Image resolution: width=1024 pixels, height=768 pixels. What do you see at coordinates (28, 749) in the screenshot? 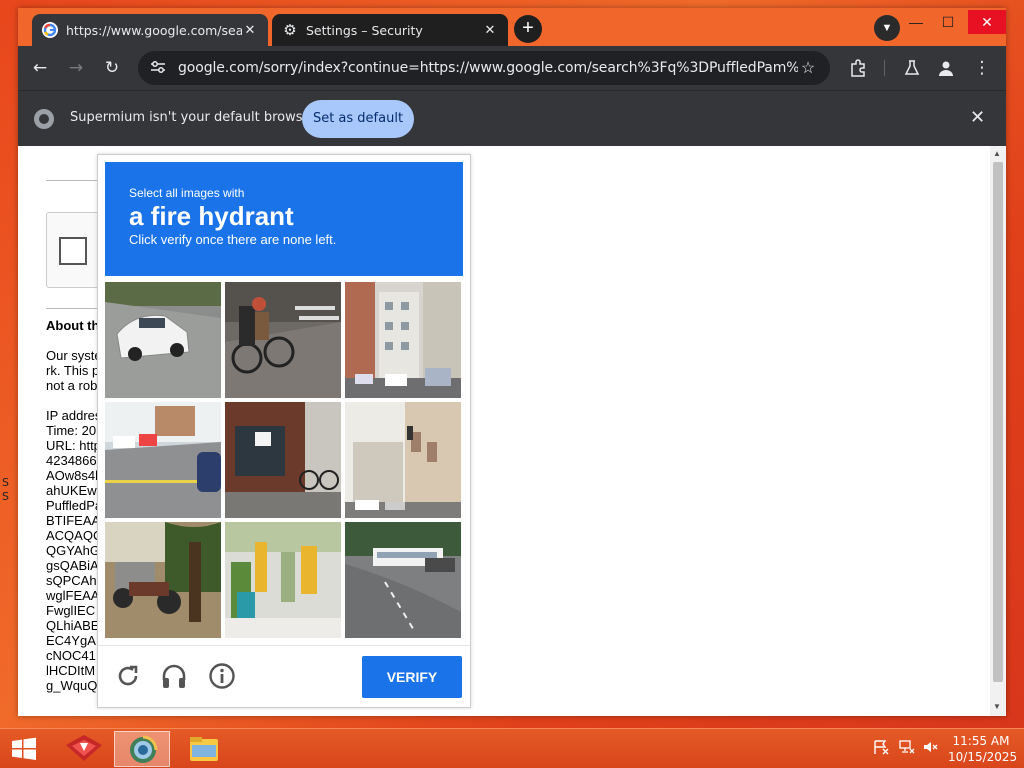
I see `start-button` at bounding box center [28, 749].